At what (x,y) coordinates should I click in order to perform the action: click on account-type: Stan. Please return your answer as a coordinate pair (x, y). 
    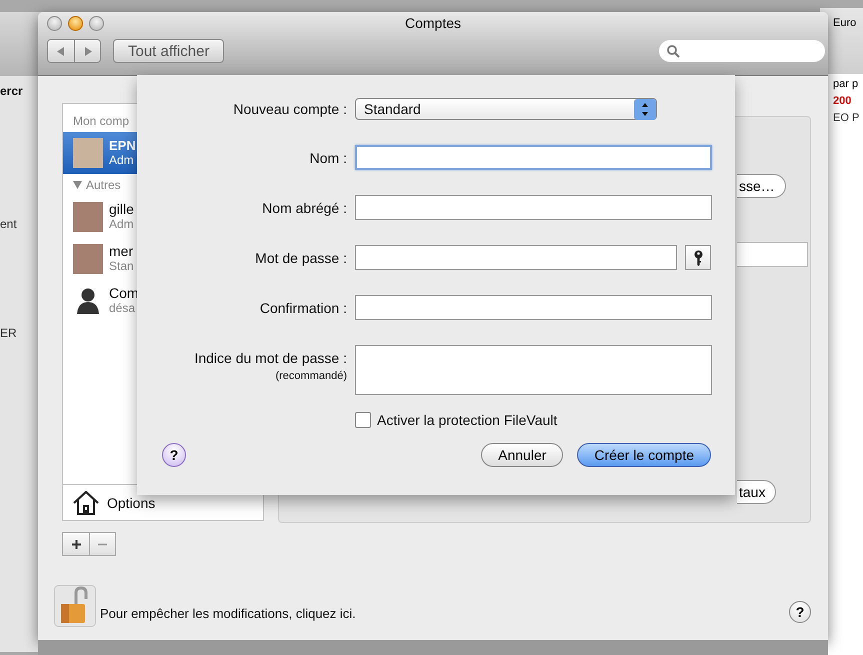
    Looking at the image, I should click on (121, 266).